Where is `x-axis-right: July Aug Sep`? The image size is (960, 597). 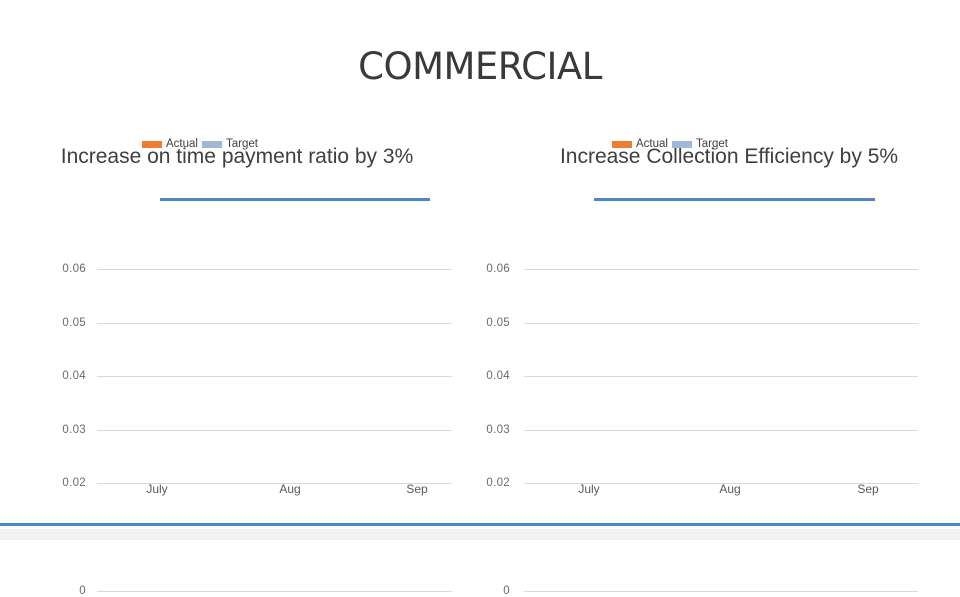 x-axis-right: July Aug Sep is located at coordinates (721, 488).